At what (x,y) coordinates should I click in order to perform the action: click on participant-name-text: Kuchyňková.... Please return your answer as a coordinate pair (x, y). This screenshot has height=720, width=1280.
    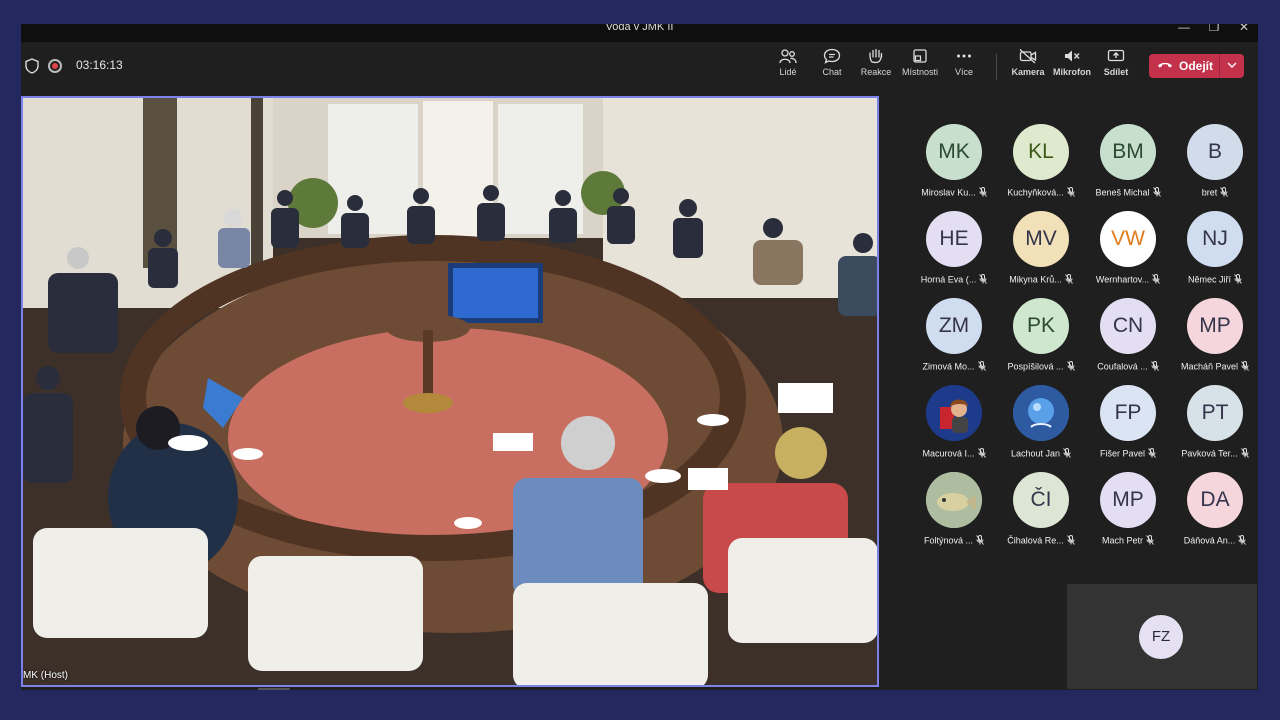
    Looking at the image, I should click on (1035, 192).